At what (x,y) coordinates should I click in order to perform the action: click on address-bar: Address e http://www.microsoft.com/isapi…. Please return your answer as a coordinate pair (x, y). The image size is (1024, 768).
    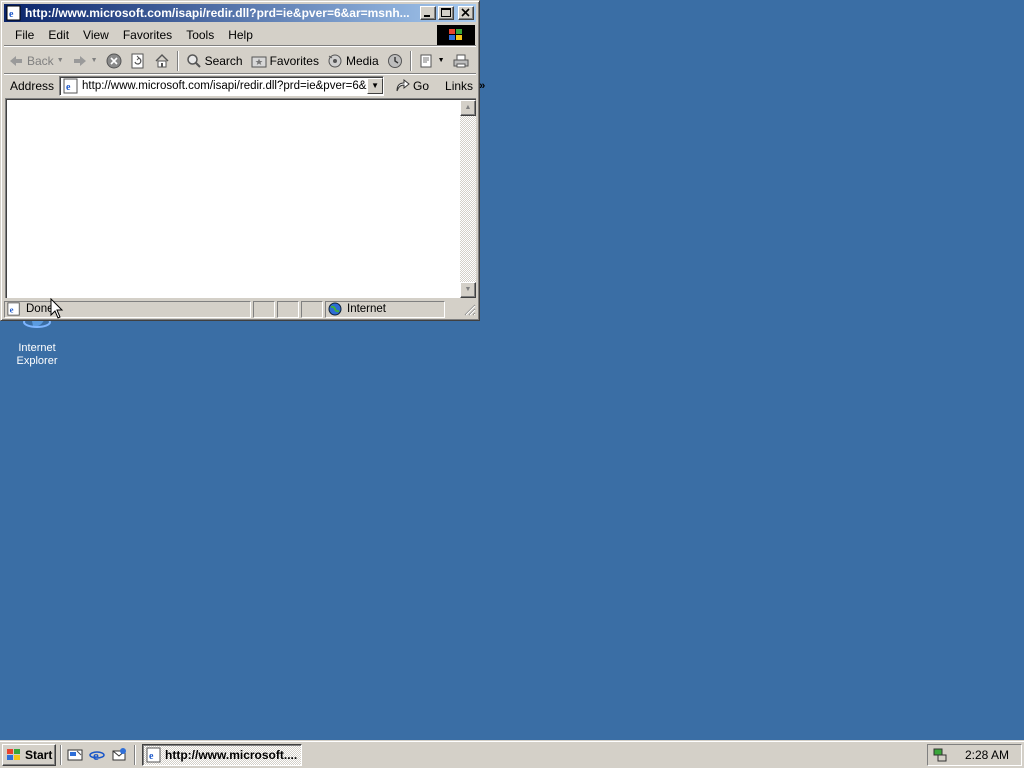
    Looking at the image, I should click on (244, 86).